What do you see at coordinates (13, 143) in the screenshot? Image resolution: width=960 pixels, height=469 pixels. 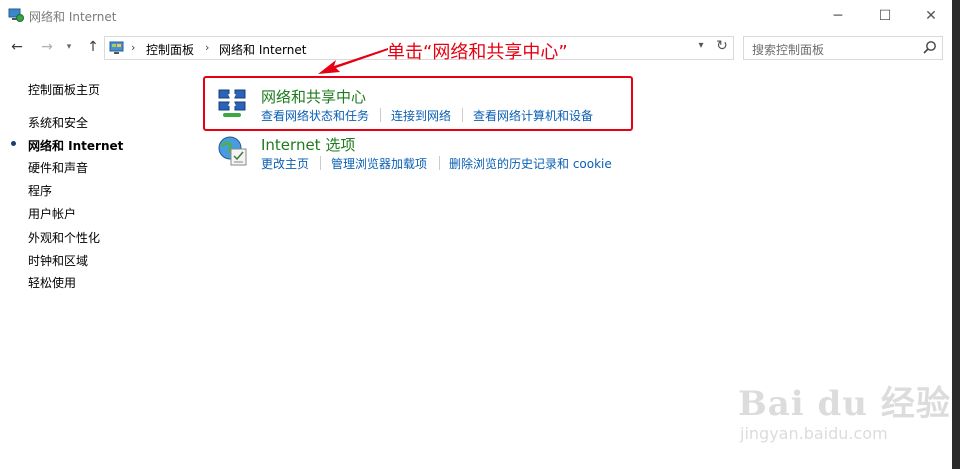 I see `active-bullet-icon` at bounding box center [13, 143].